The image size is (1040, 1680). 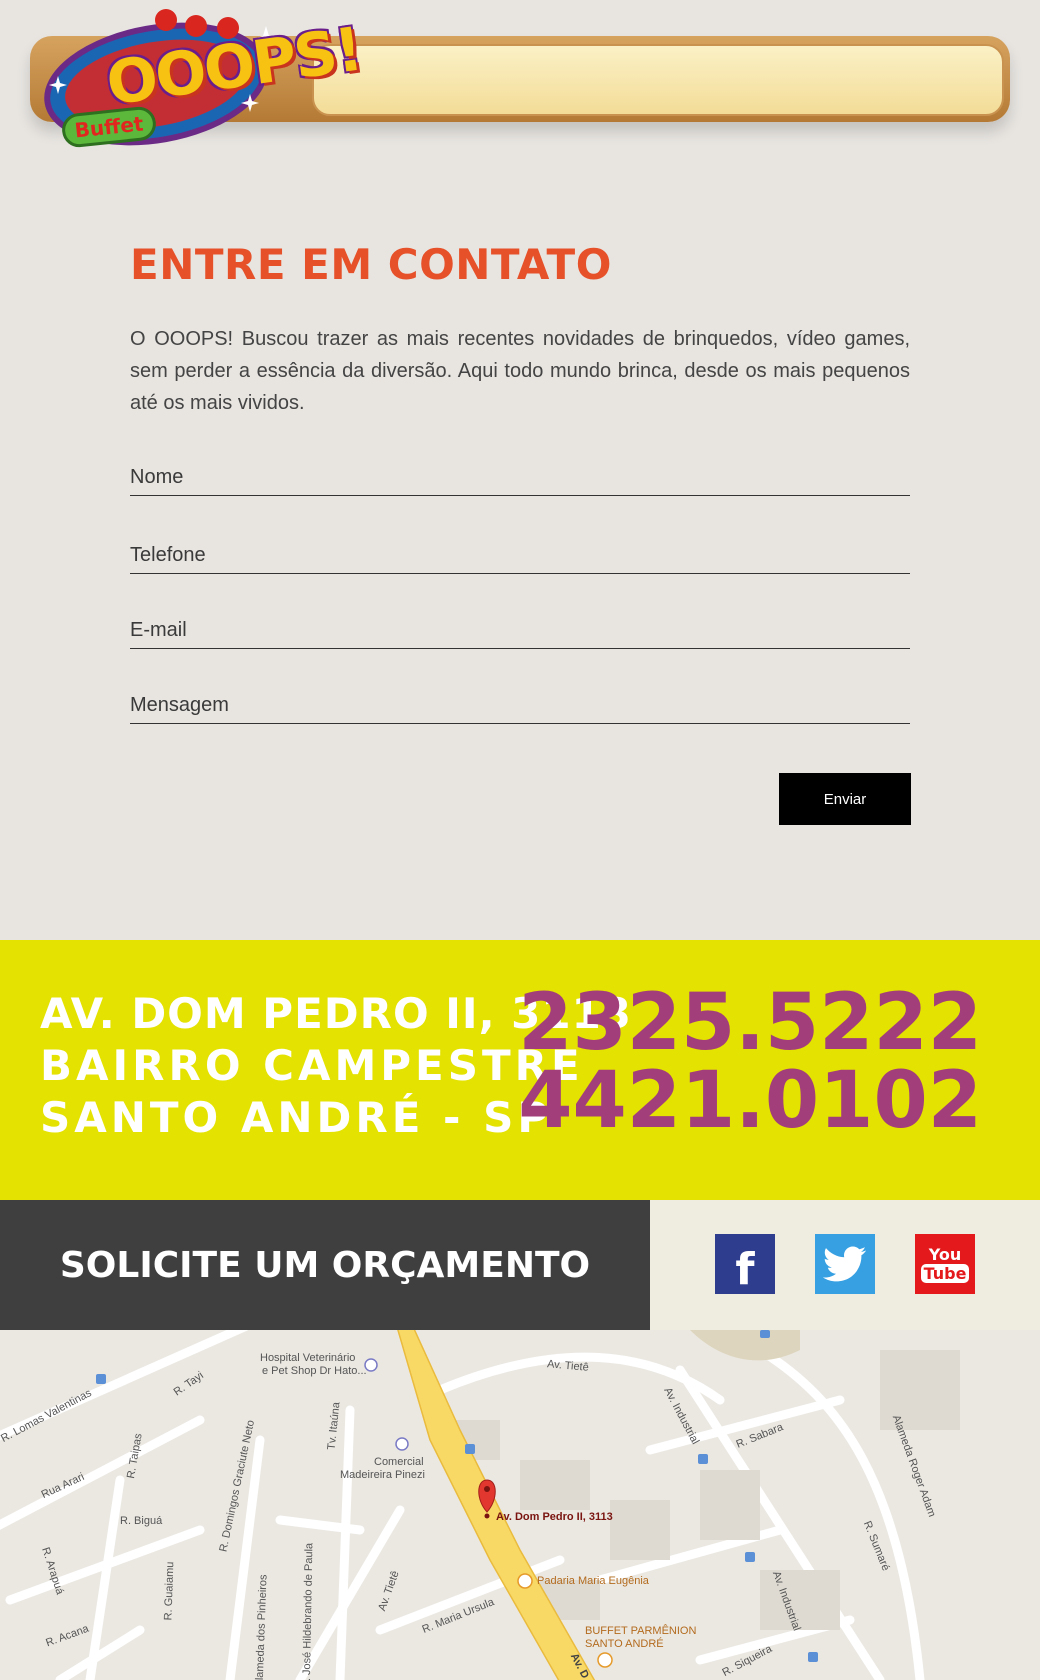 I want to click on map-label-guaiamu: R. Guaiamu, so click(x=169, y=1591).